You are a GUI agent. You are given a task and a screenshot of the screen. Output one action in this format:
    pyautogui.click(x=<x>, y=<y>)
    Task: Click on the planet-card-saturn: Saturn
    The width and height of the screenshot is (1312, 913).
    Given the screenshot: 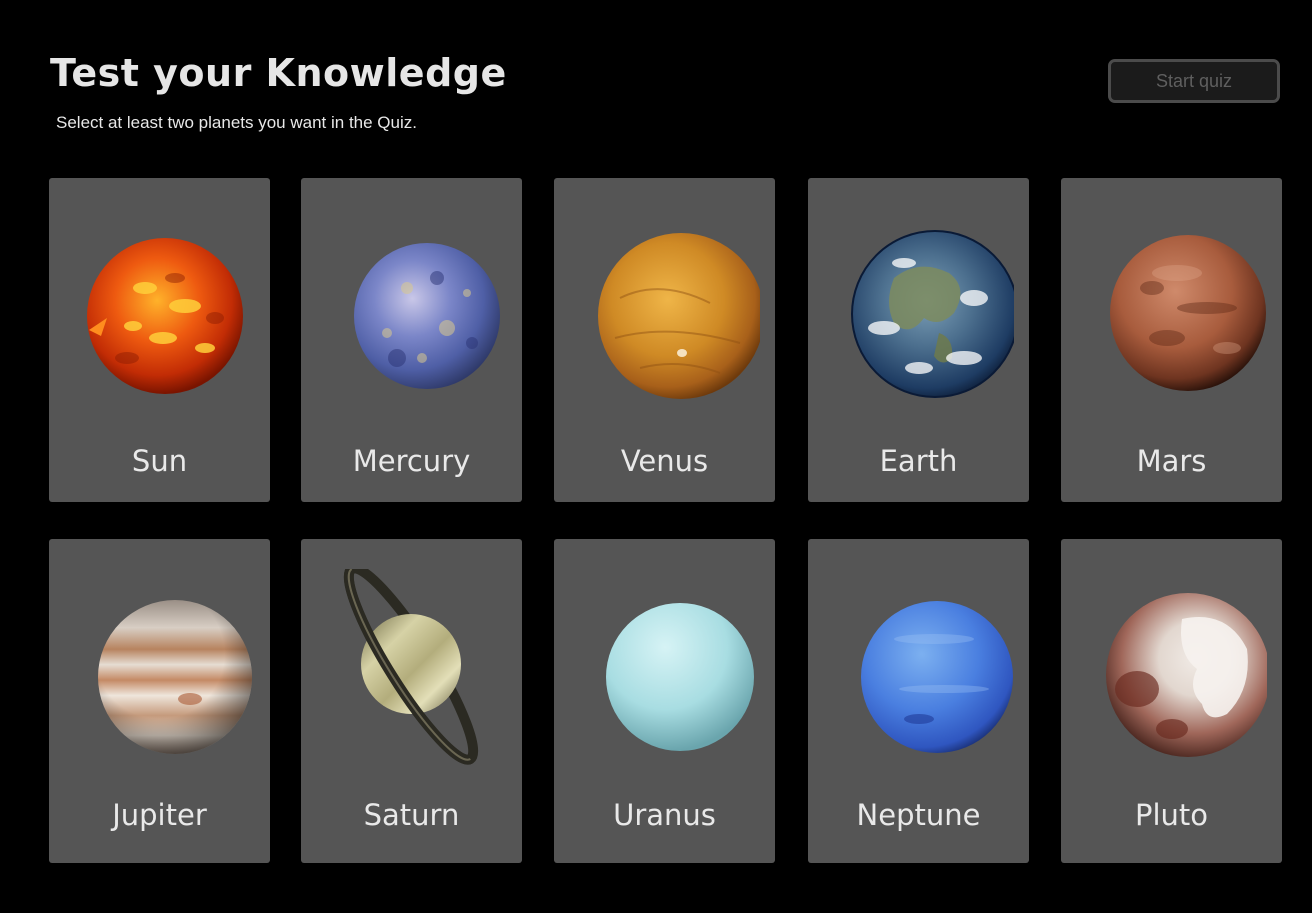 What is the action you would take?
    pyautogui.click(x=411, y=701)
    